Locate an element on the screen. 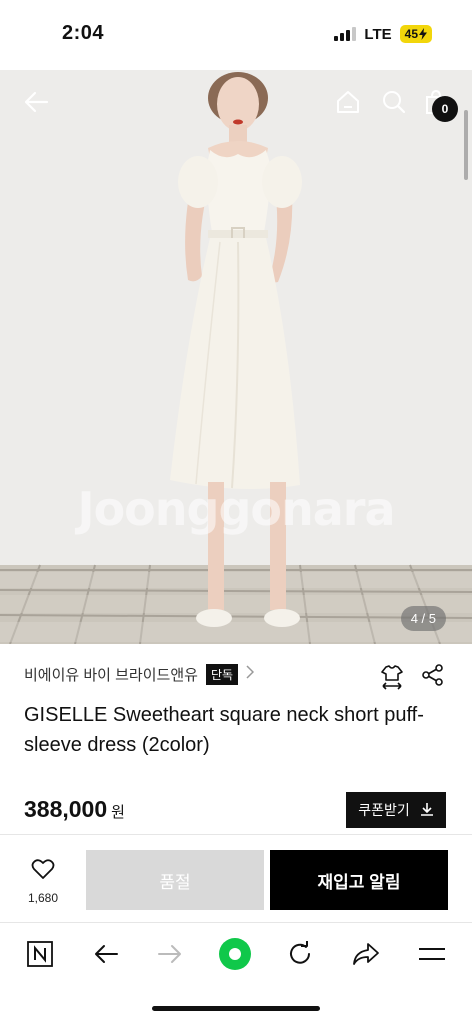  green-dot-icon is located at coordinates (235, 954).